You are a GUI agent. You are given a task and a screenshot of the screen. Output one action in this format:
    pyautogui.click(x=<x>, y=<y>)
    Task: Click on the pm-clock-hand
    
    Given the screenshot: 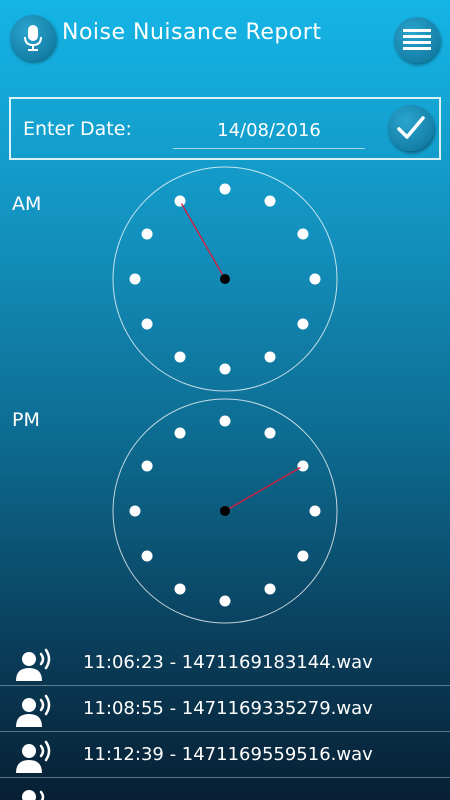 What is the action you would take?
    pyautogui.click(x=262, y=489)
    